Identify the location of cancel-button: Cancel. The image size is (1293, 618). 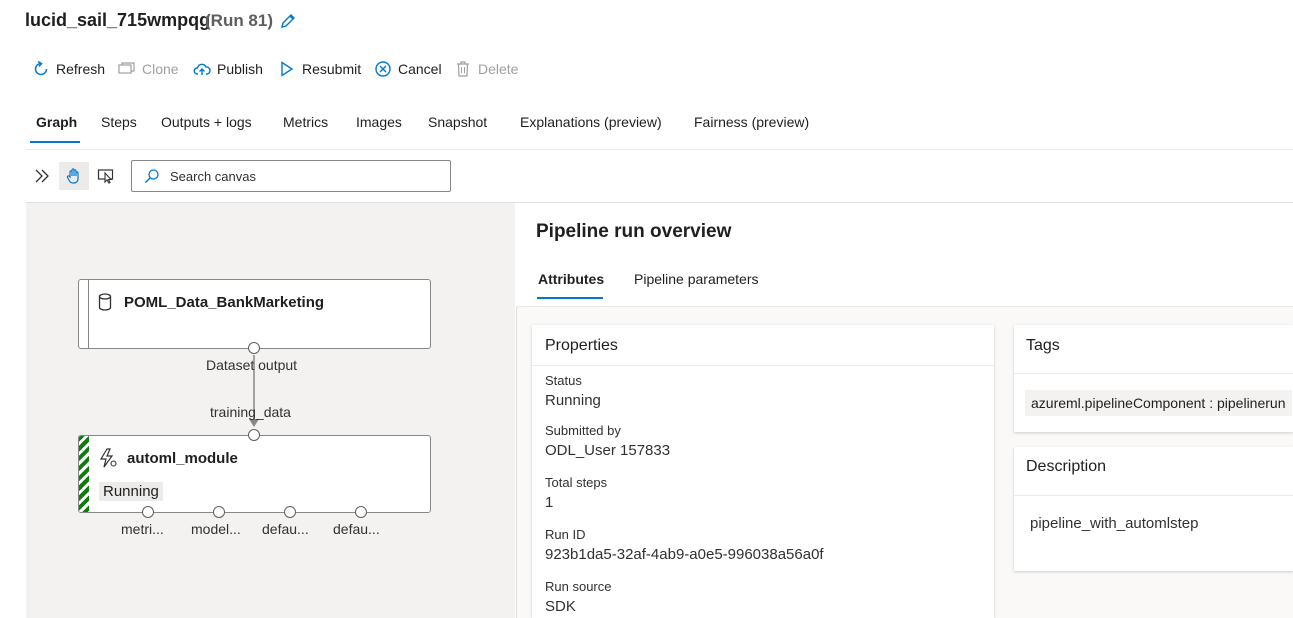
(408, 69).